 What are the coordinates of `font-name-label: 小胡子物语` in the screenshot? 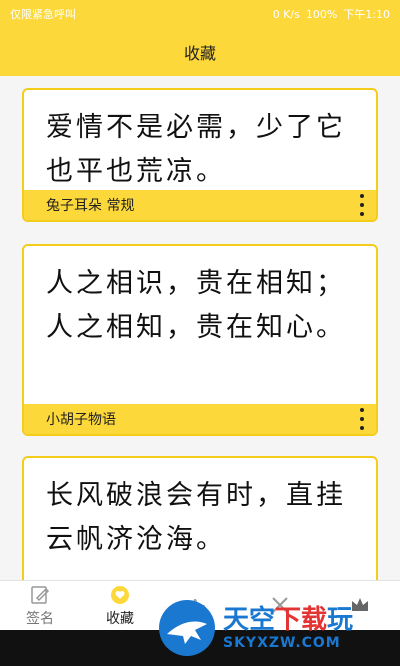 It's located at (81, 420).